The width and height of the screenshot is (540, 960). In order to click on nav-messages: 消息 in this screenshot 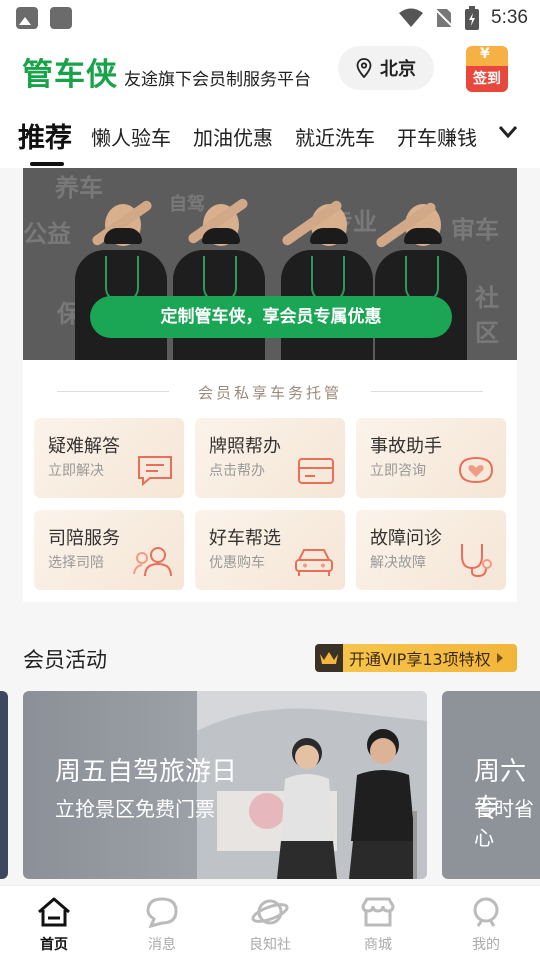, I will do `click(162, 924)`.